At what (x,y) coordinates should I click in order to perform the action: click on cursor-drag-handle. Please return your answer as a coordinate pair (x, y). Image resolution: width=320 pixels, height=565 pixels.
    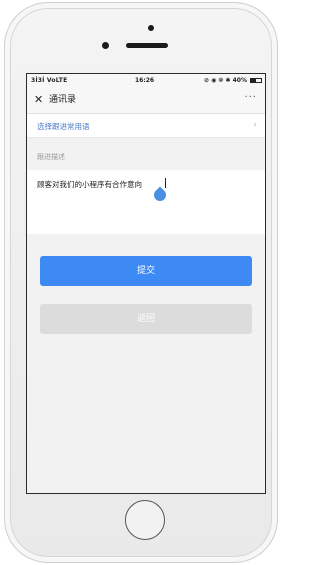
    Looking at the image, I should click on (160, 195).